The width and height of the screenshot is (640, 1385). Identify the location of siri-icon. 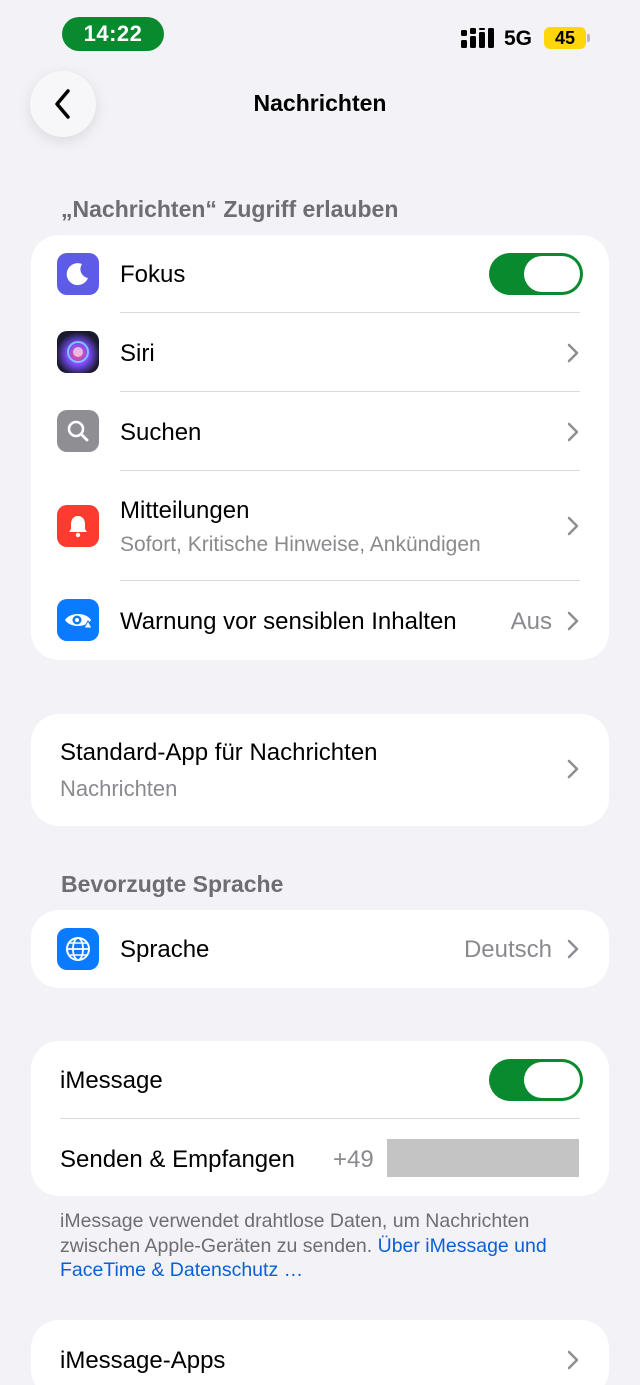
(78, 352).